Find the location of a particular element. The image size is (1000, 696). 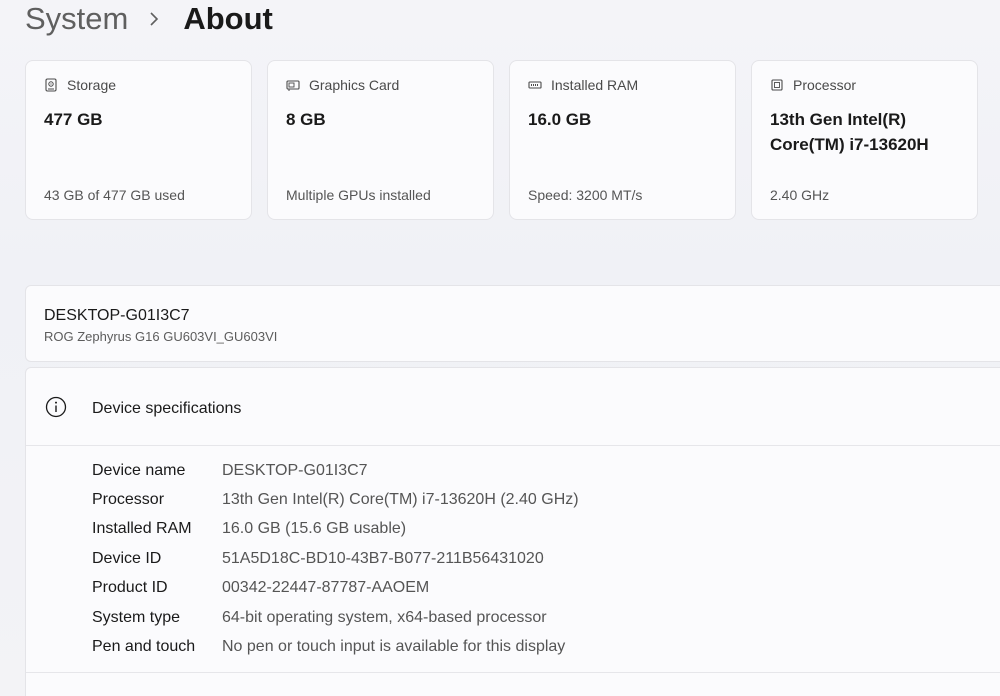

spec-value: 00342-22447-87787-AAOEM is located at coordinates (326, 588).